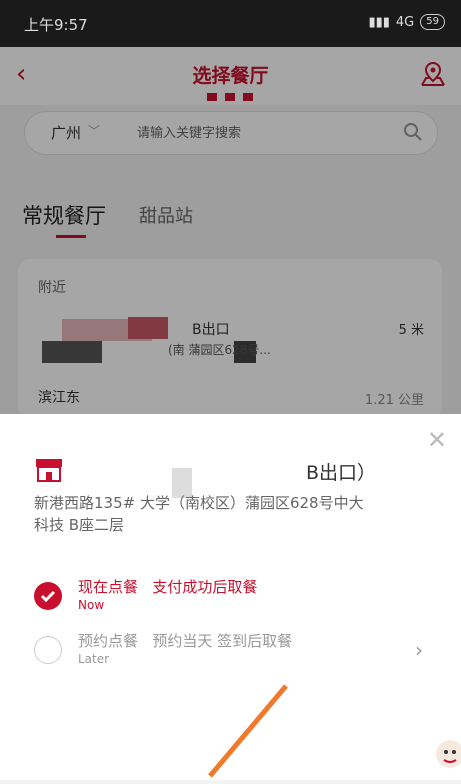 The width and height of the screenshot is (461, 784). I want to click on close-icon: ✕, so click(437, 440).